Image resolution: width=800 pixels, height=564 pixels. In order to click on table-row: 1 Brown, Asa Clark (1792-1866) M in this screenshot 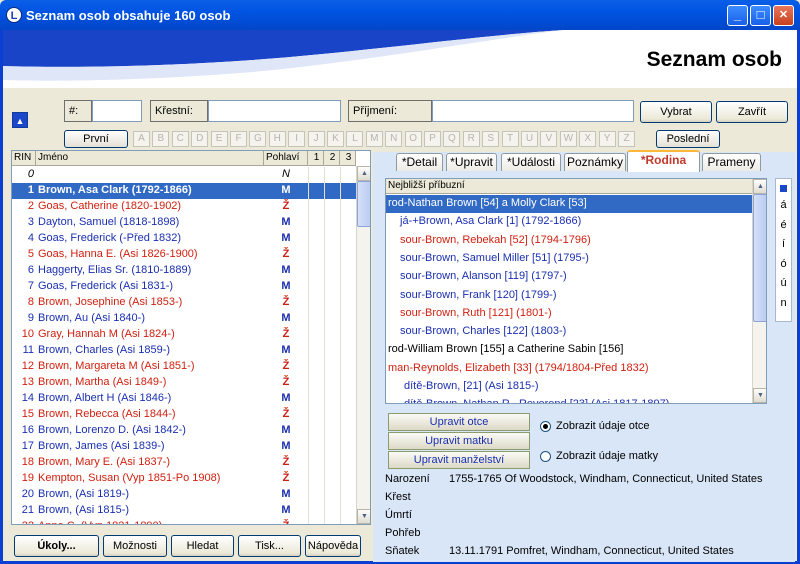, I will do `click(184, 191)`.